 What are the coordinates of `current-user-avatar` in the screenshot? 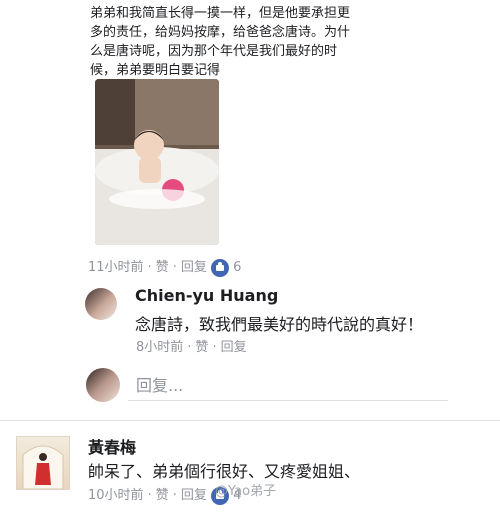 It's located at (103, 385).